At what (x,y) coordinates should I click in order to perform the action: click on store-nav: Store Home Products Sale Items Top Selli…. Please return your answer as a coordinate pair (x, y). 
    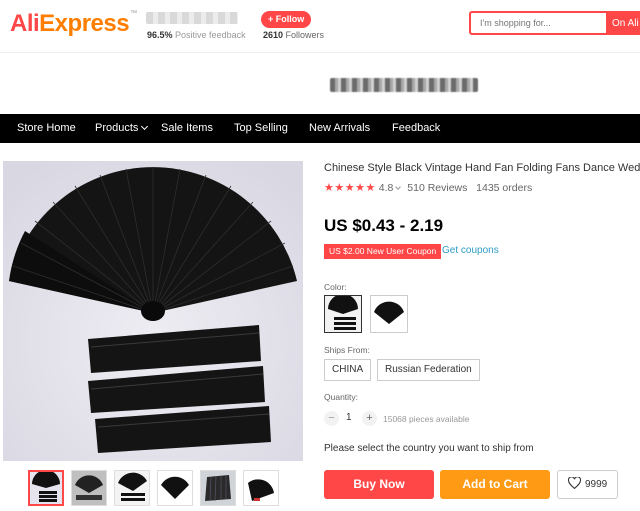
    Looking at the image, I should click on (320, 128).